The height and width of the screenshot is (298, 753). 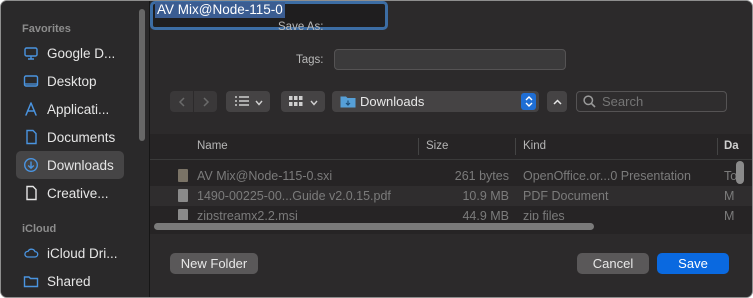 I want to click on sidebar-item-label: Desktop, so click(x=72, y=81).